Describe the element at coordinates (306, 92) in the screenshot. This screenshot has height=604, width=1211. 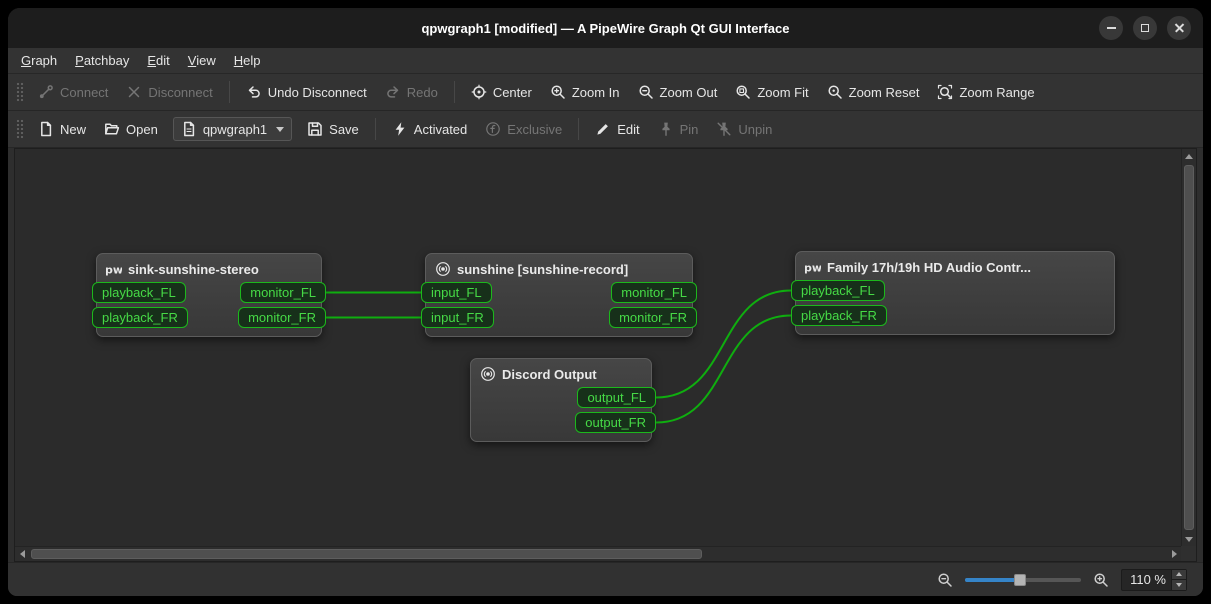
I see `graph-undo-disconnect-button: Undo Disconnect` at that location.